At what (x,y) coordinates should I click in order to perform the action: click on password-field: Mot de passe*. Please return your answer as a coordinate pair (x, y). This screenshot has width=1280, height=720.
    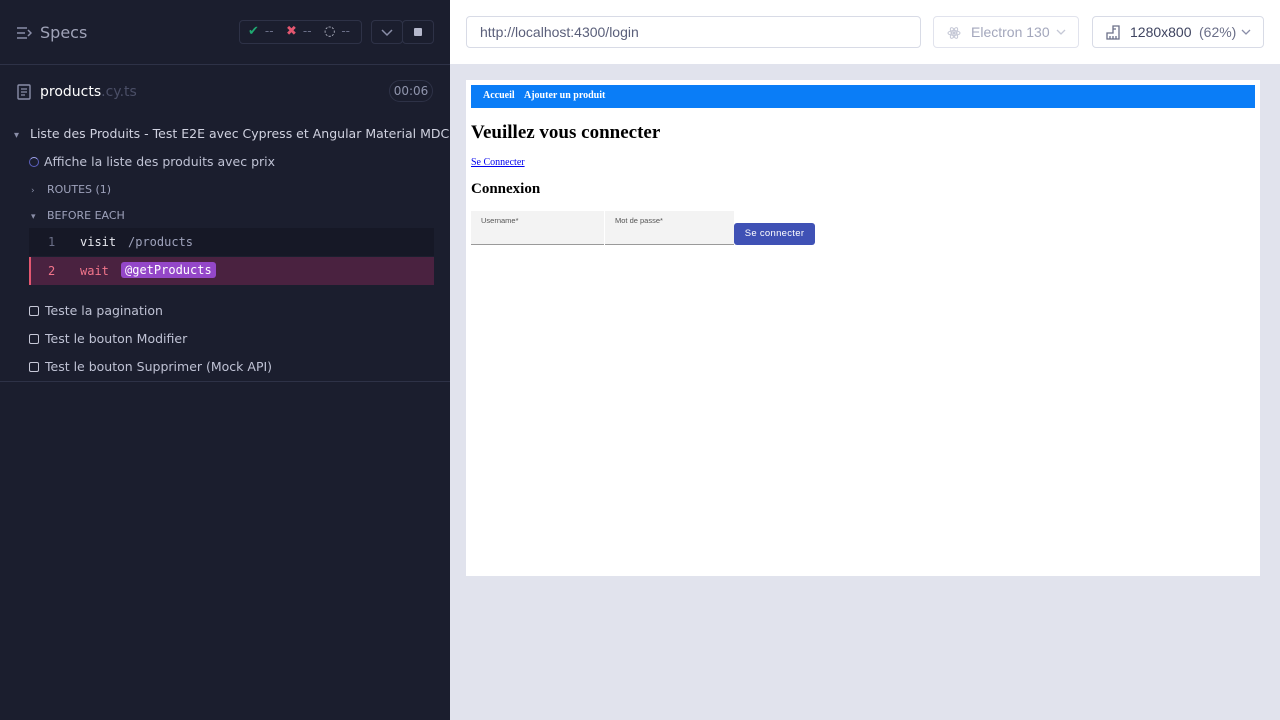
    Looking at the image, I should click on (669, 228).